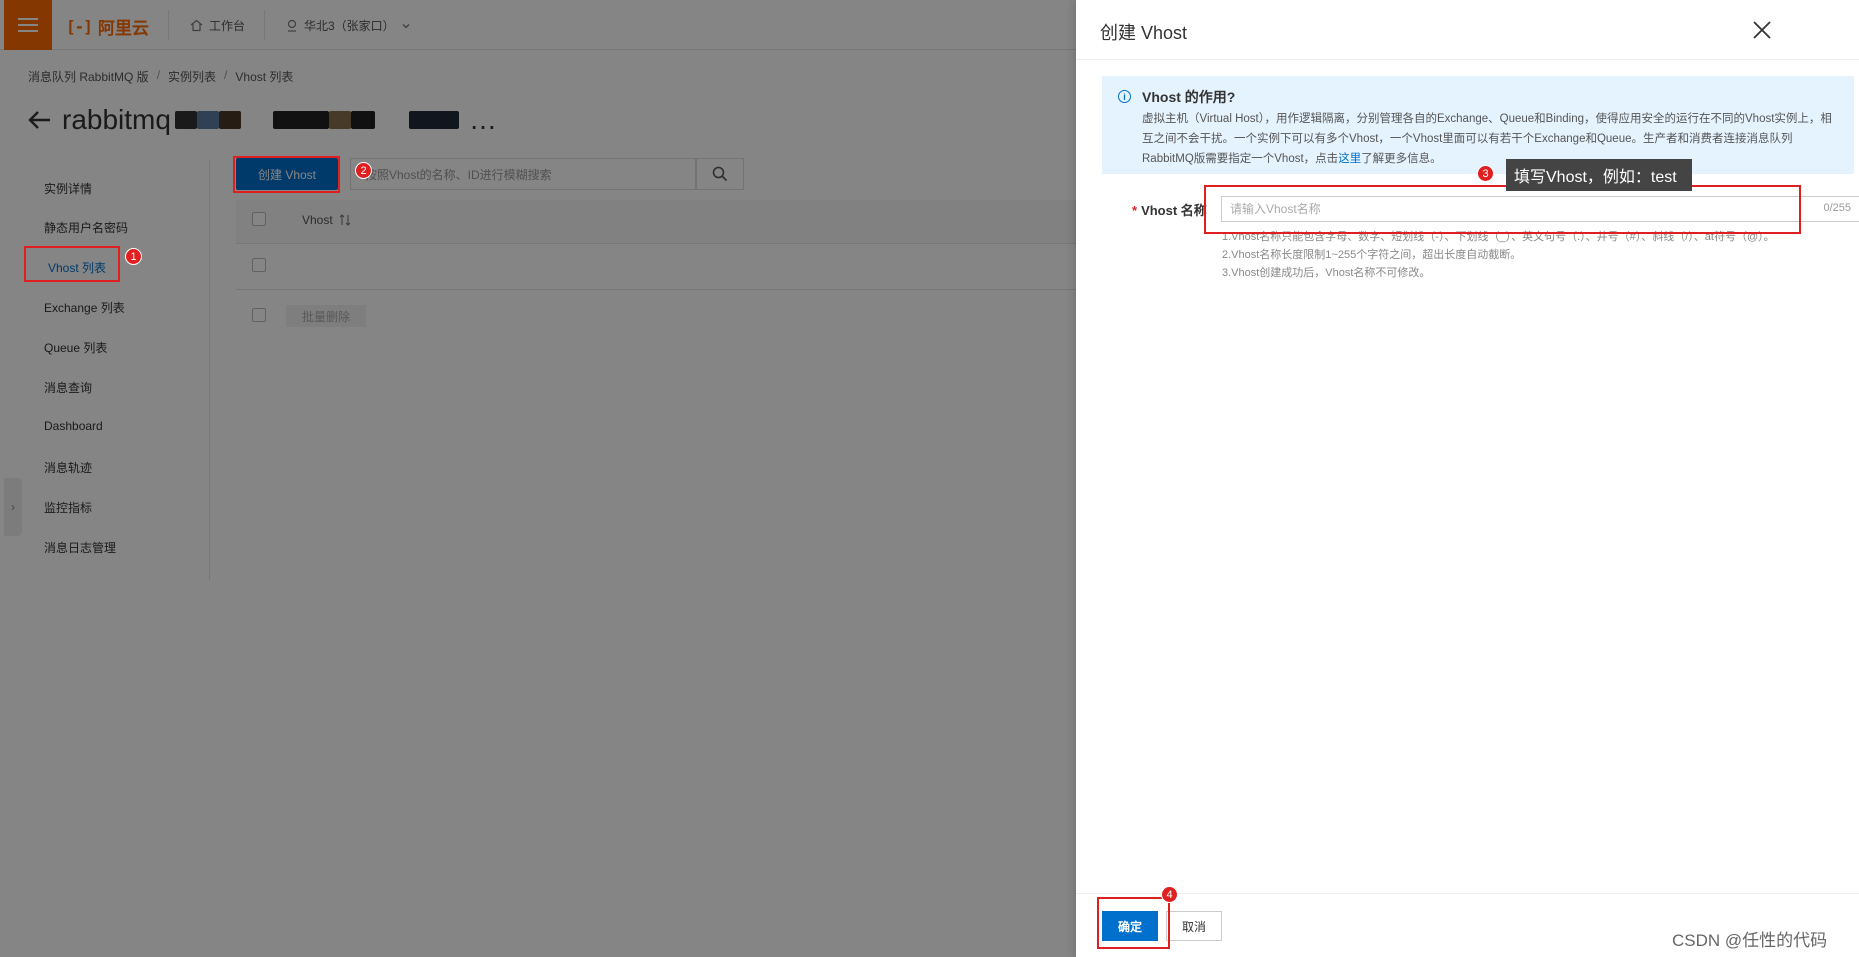  What do you see at coordinates (1599, 175) in the screenshot?
I see `annotation-tooltip: 填写Vhost，例如：test` at bounding box center [1599, 175].